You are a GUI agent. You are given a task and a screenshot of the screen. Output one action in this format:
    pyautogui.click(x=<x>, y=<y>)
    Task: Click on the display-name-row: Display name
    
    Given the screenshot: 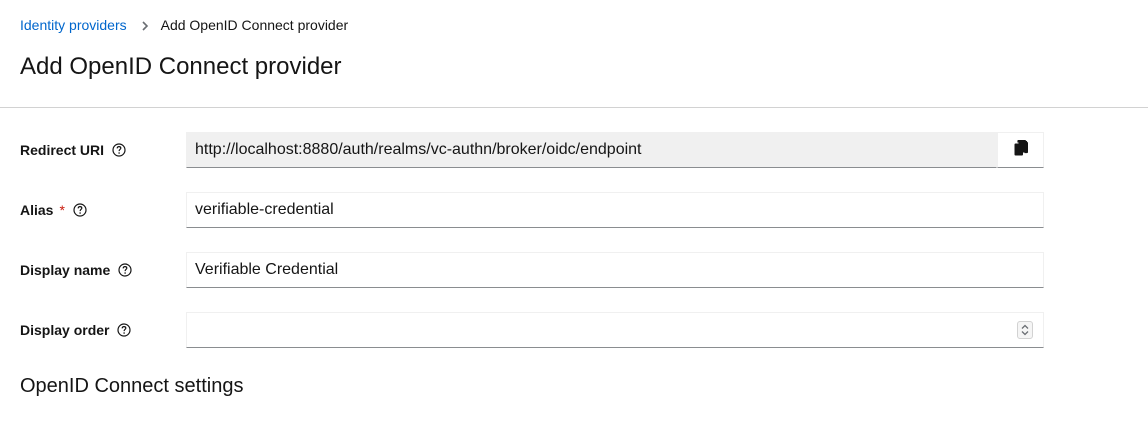 What is the action you would take?
    pyautogui.click(x=574, y=270)
    